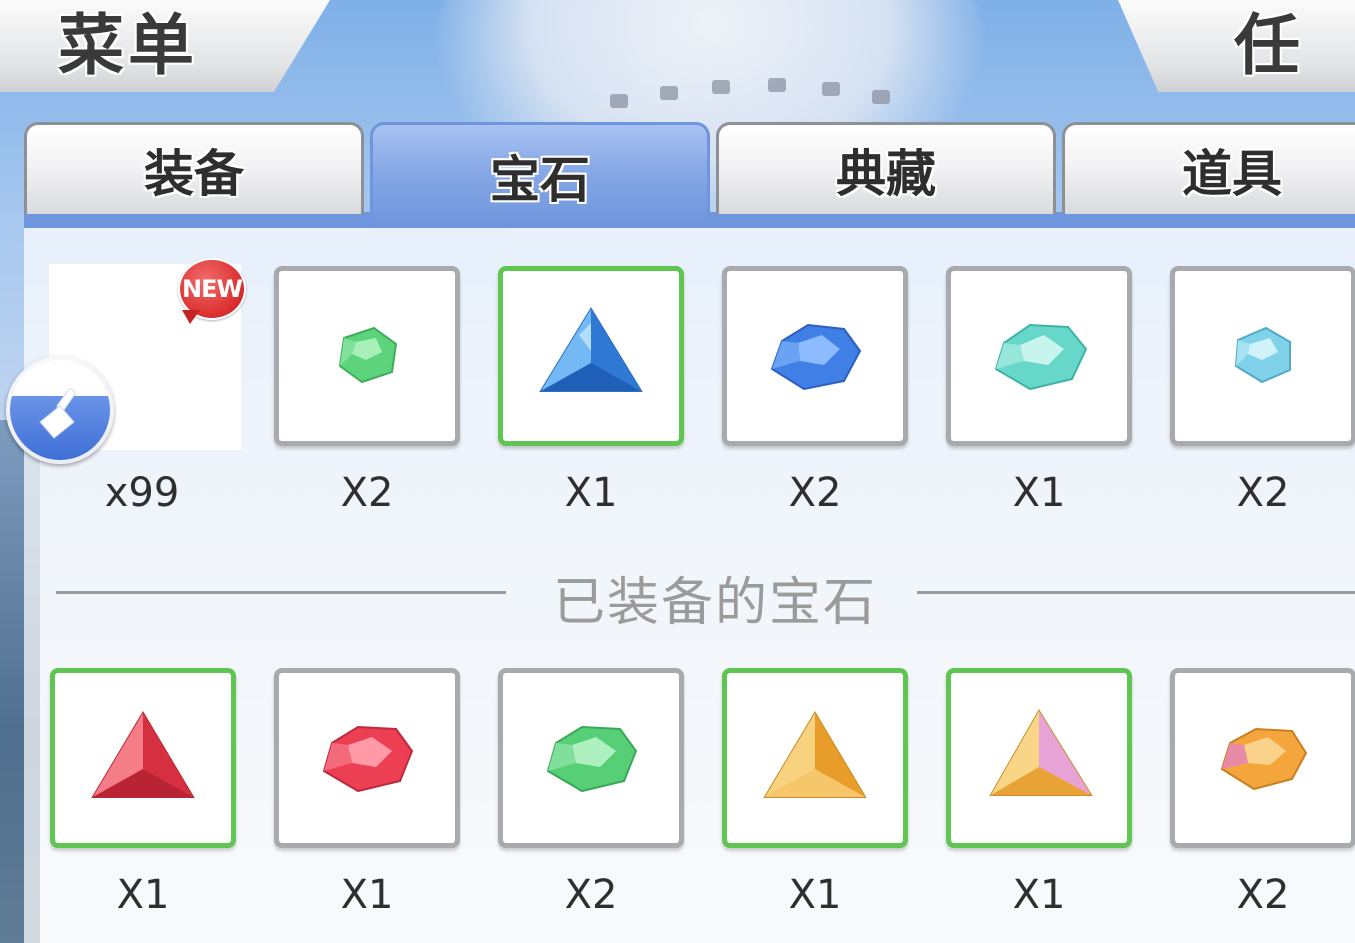 This screenshot has width=1355, height=943. I want to click on red-gem-icon, so click(368, 759).